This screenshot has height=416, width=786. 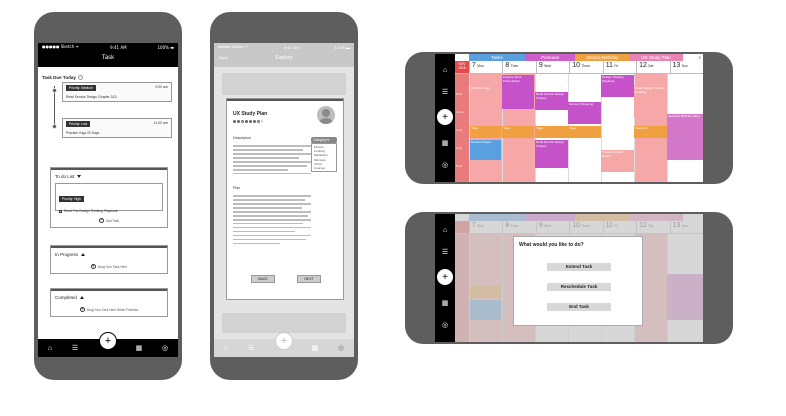 I want to click on todo-title: To do List, so click(x=109, y=176).